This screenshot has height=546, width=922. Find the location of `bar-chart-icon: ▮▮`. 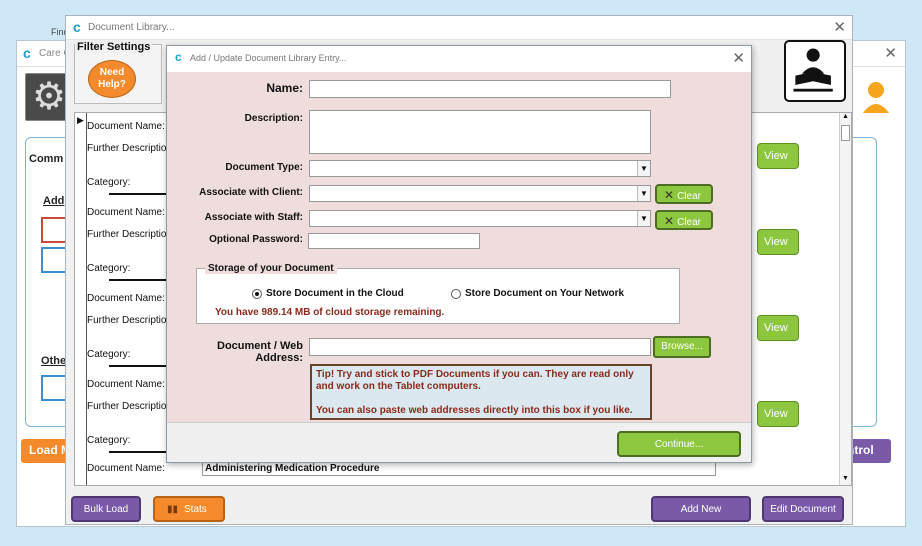

bar-chart-icon: ▮▮ is located at coordinates (173, 509).